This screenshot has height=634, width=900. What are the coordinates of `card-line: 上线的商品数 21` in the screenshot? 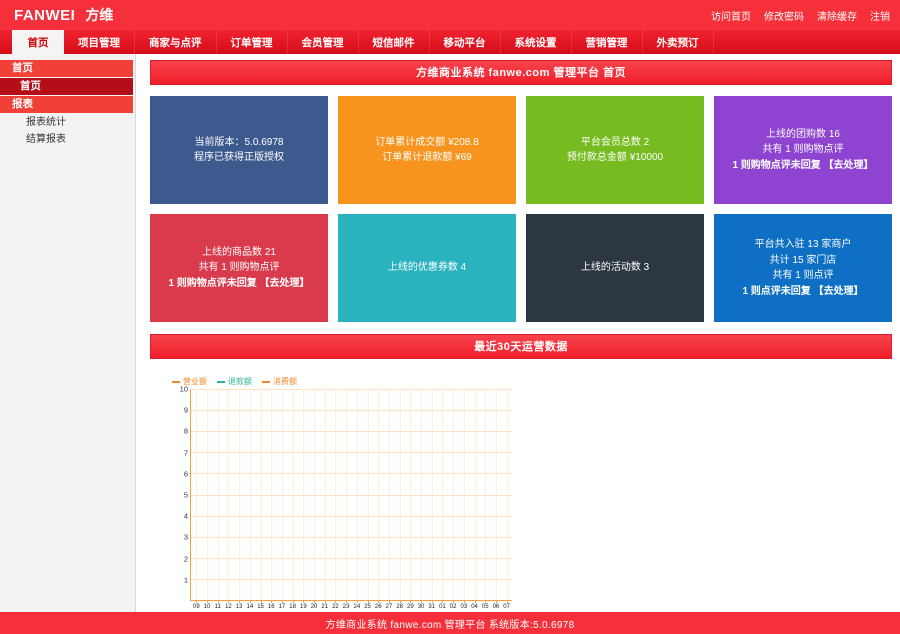 It's located at (239, 252).